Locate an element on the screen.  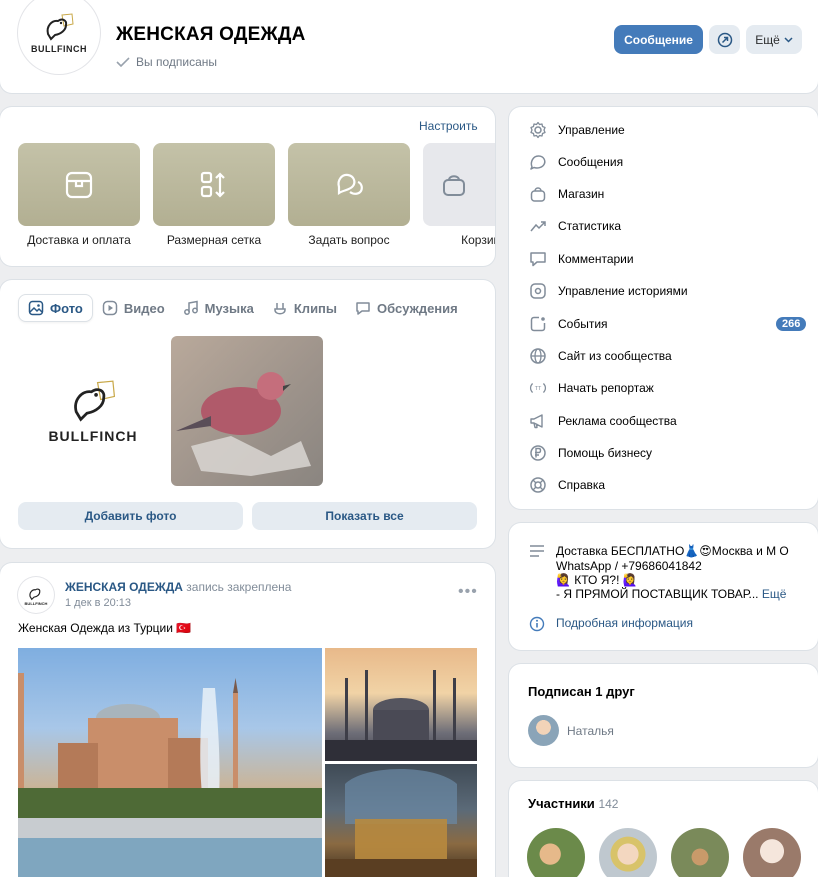
members-block: Участники 142 is located at coordinates (663, 829).